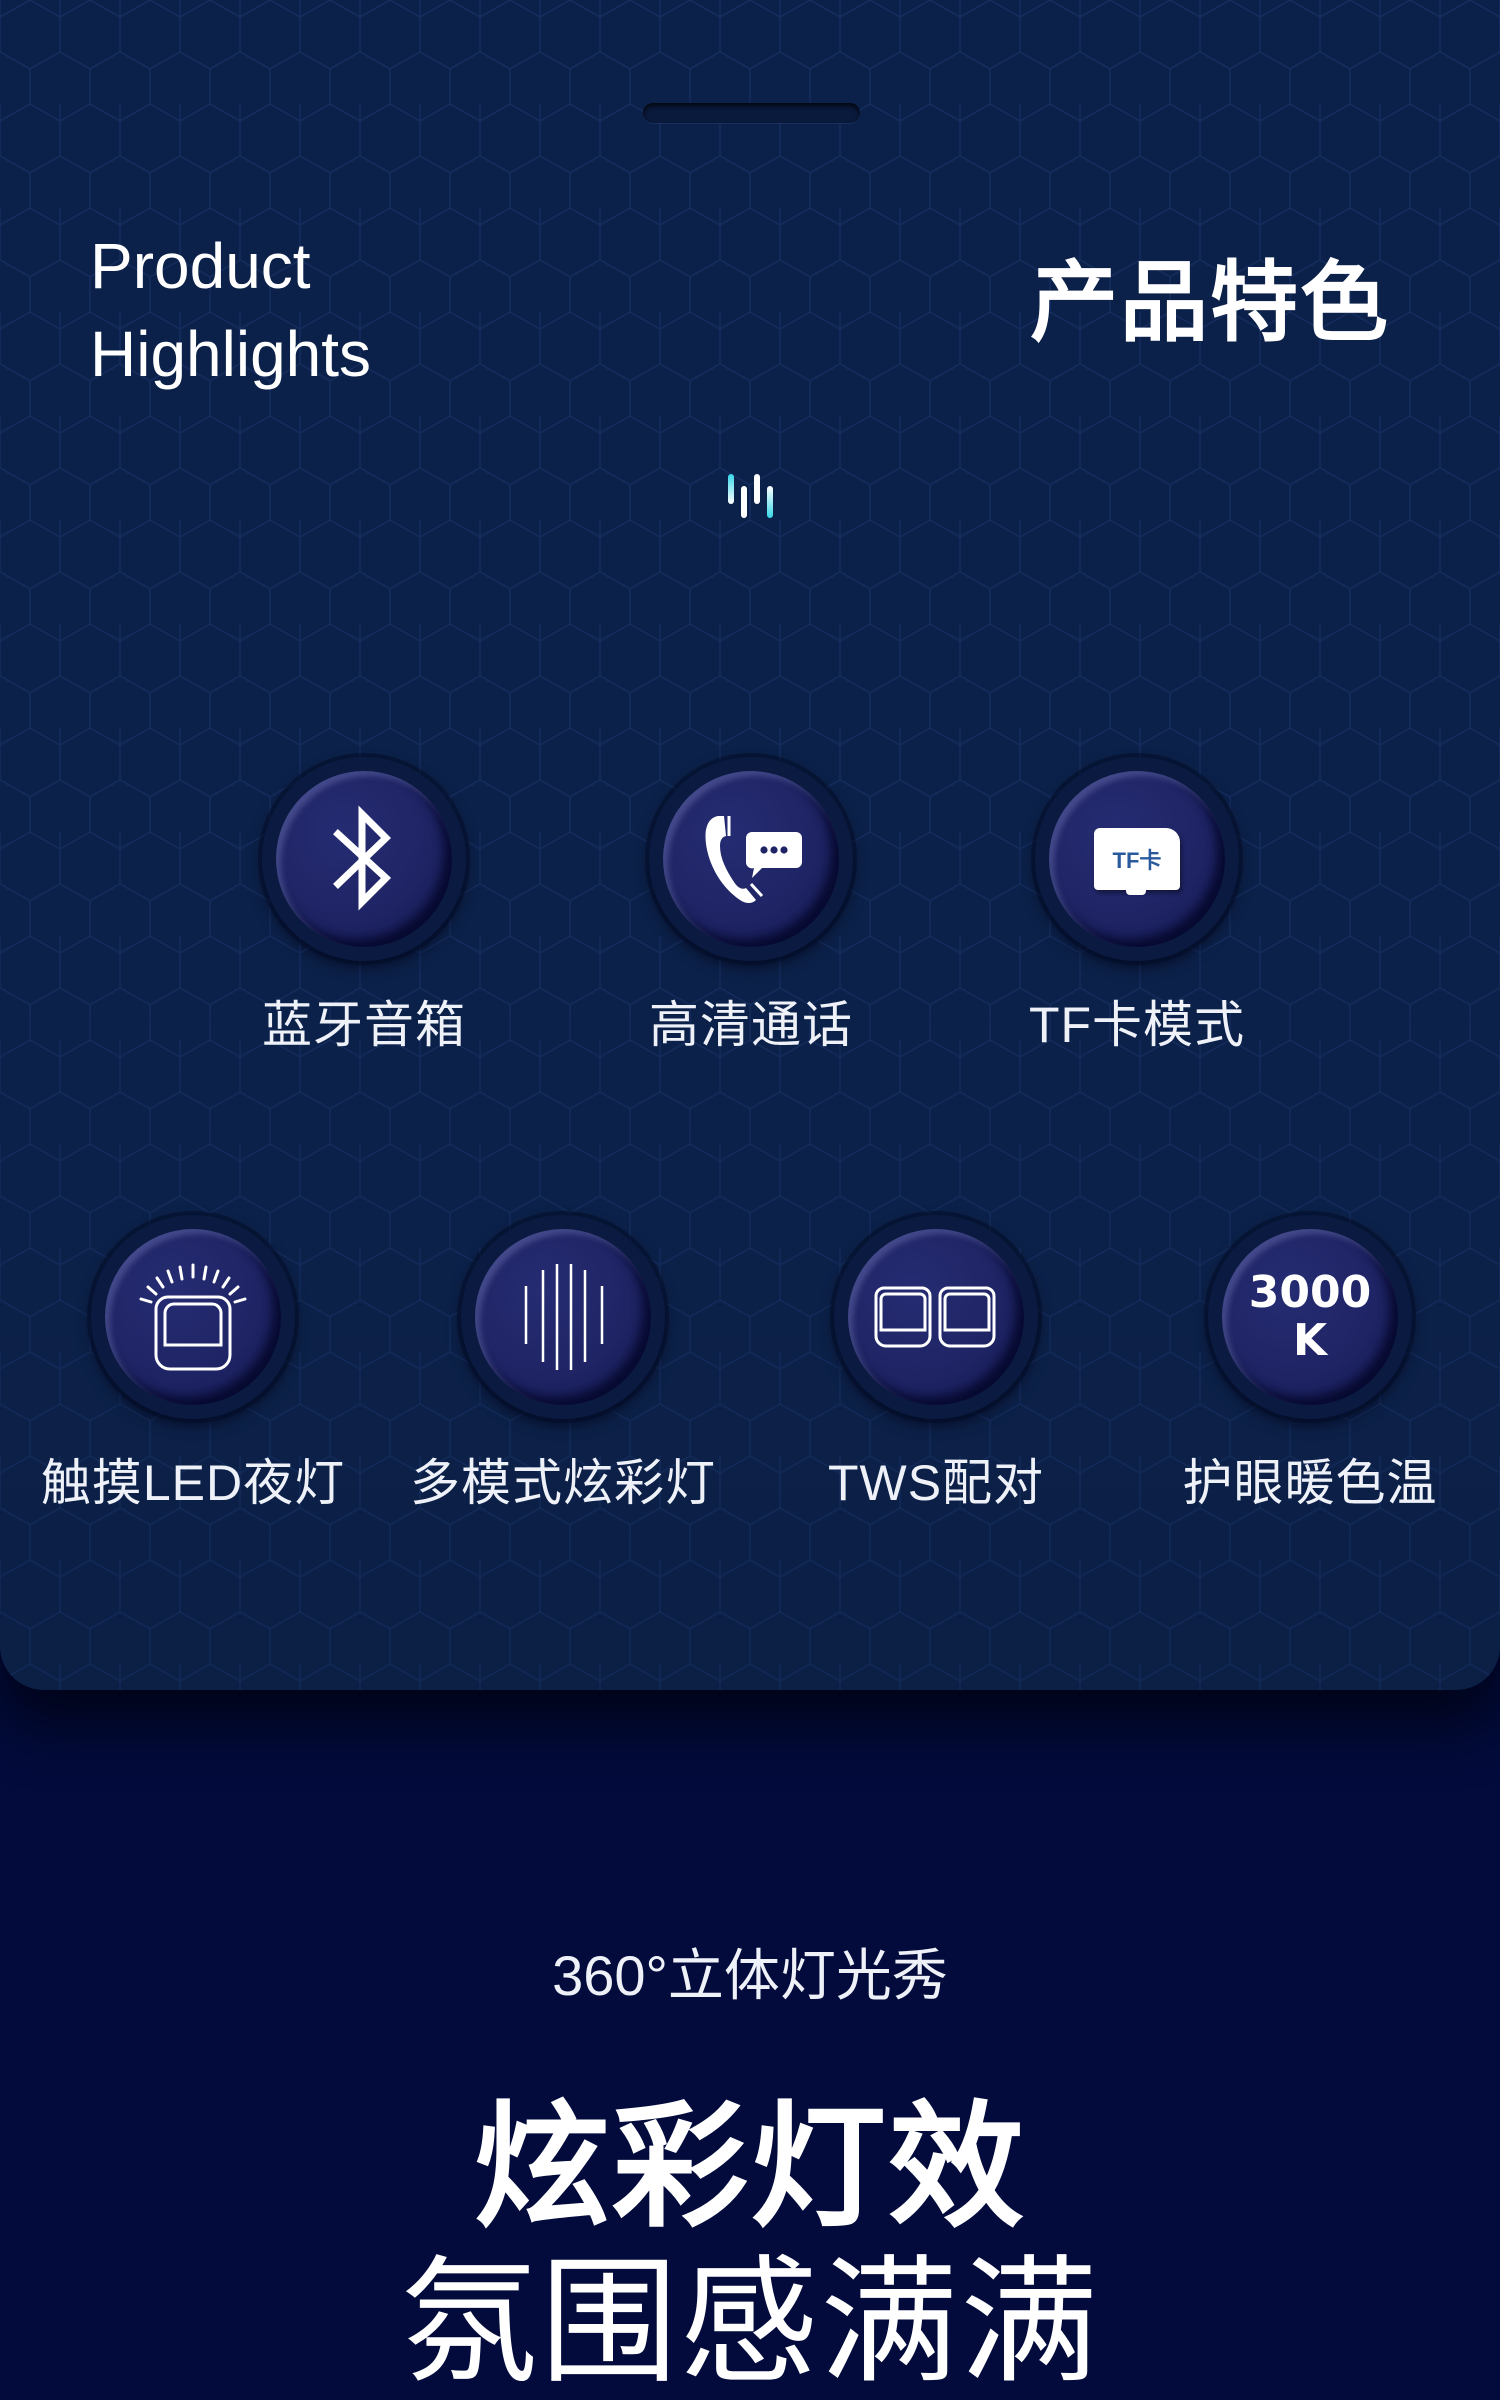 This screenshot has width=1500, height=2400. I want to click on feature-multi-mode-lights: 多模式炫彩灯, so click(563, 1363).